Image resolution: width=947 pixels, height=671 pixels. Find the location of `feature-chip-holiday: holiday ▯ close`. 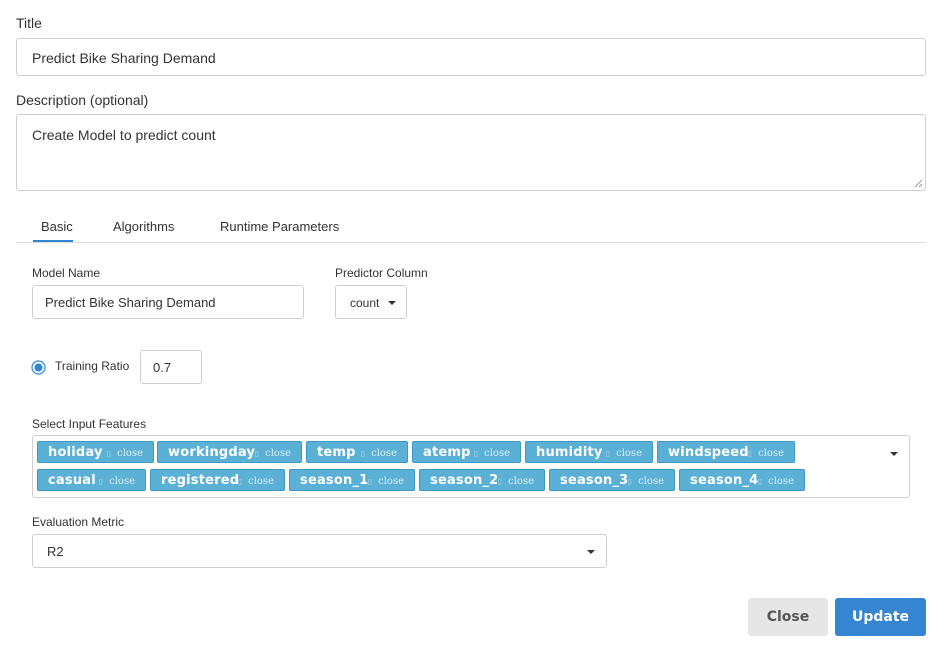

feature-chip-holiday: holiday ▯ close is located at coordinates (95, 452).